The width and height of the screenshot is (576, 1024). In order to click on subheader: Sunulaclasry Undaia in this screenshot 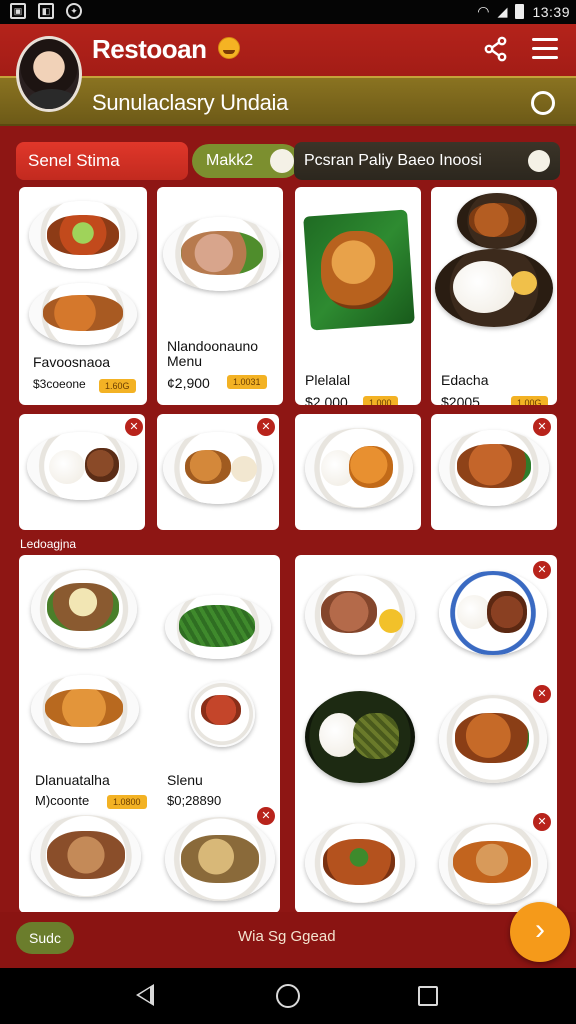, I will do `click(288, 101)`.